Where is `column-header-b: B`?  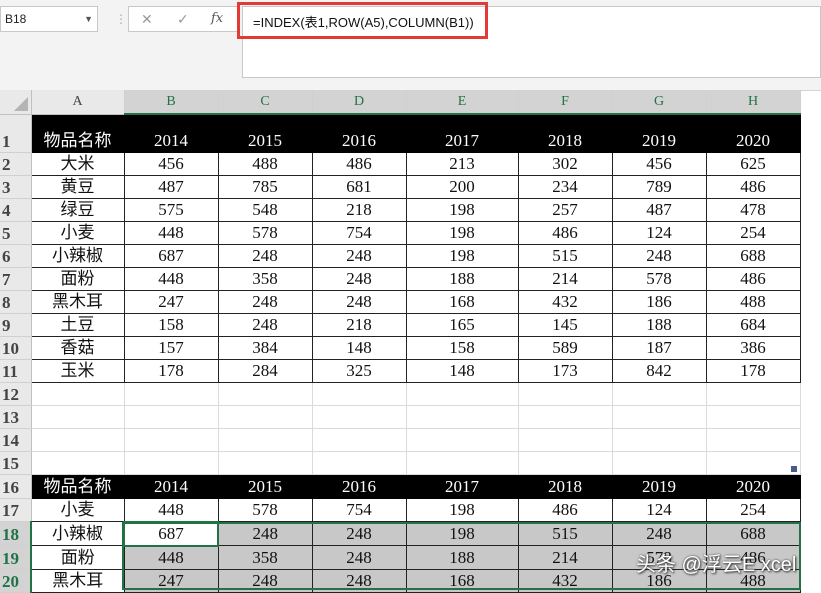
column-header-b: B is located at coordinates (171, 102).